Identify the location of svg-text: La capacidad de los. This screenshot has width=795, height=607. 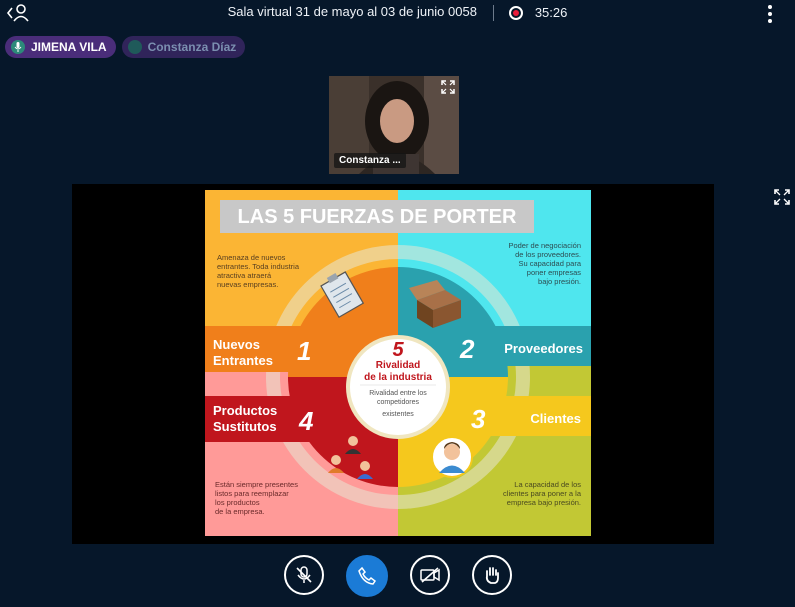
(547, 484).